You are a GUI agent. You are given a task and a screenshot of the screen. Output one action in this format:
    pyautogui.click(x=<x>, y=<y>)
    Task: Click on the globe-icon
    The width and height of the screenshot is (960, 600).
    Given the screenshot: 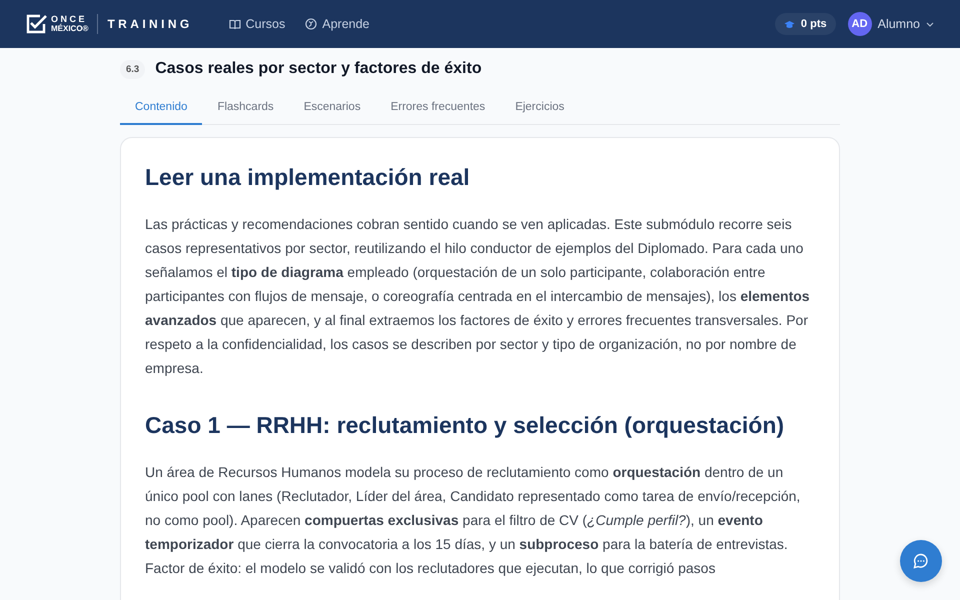 What is the action you would take?
    pyautogui.click(x=311, y=24)
    